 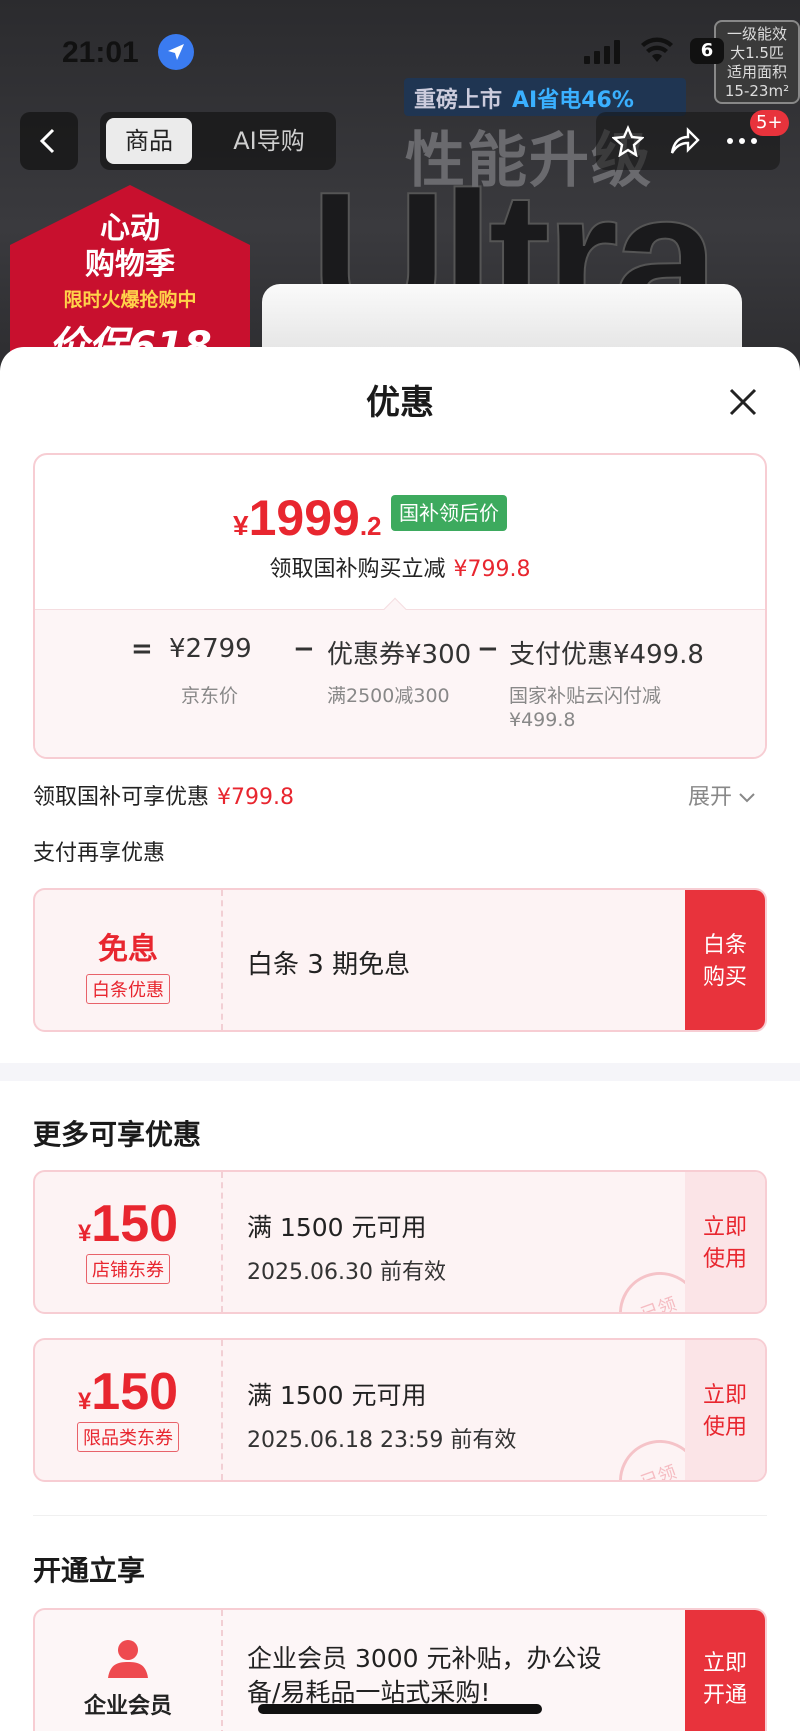 I want to click on message-badge: 5+, so click(x=769, y=123).